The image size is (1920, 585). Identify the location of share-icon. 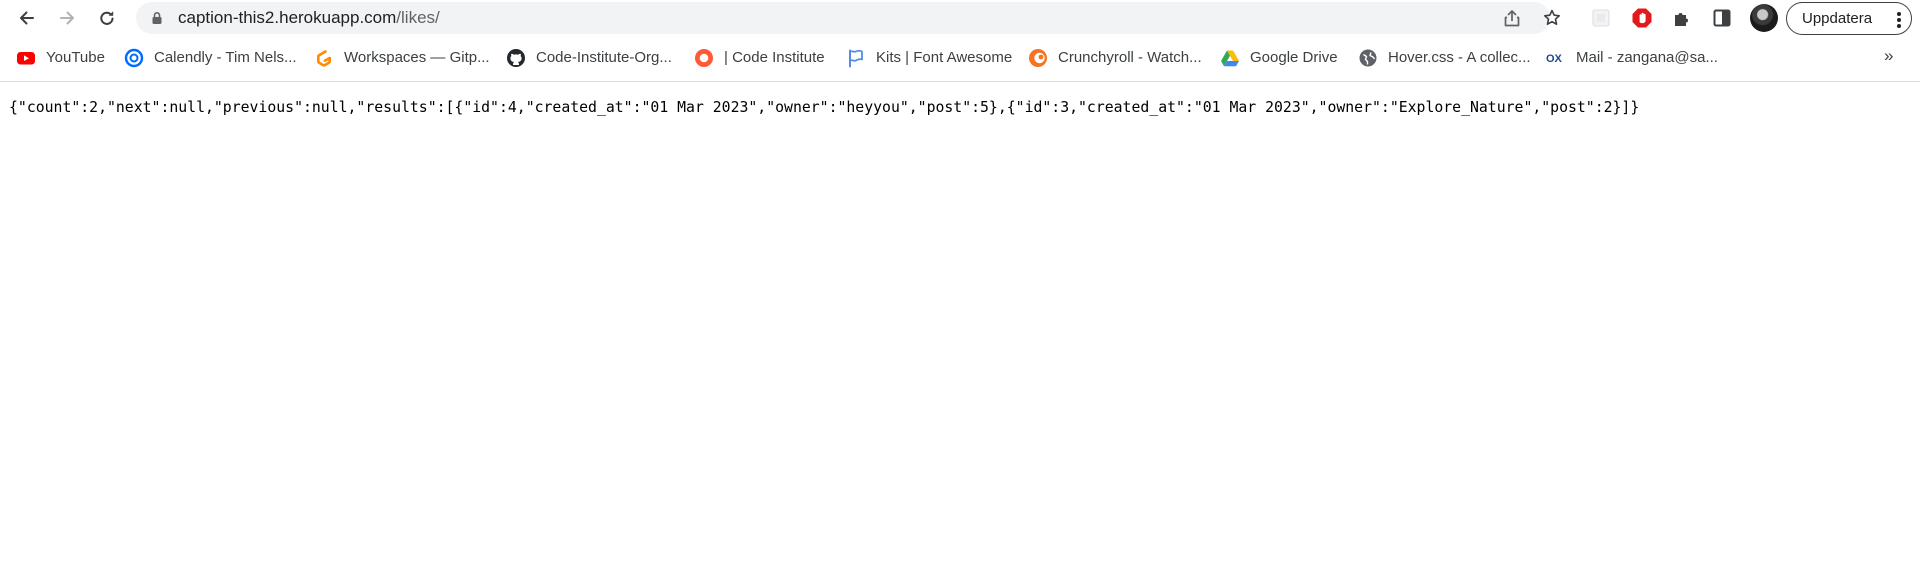
(1512, 18).